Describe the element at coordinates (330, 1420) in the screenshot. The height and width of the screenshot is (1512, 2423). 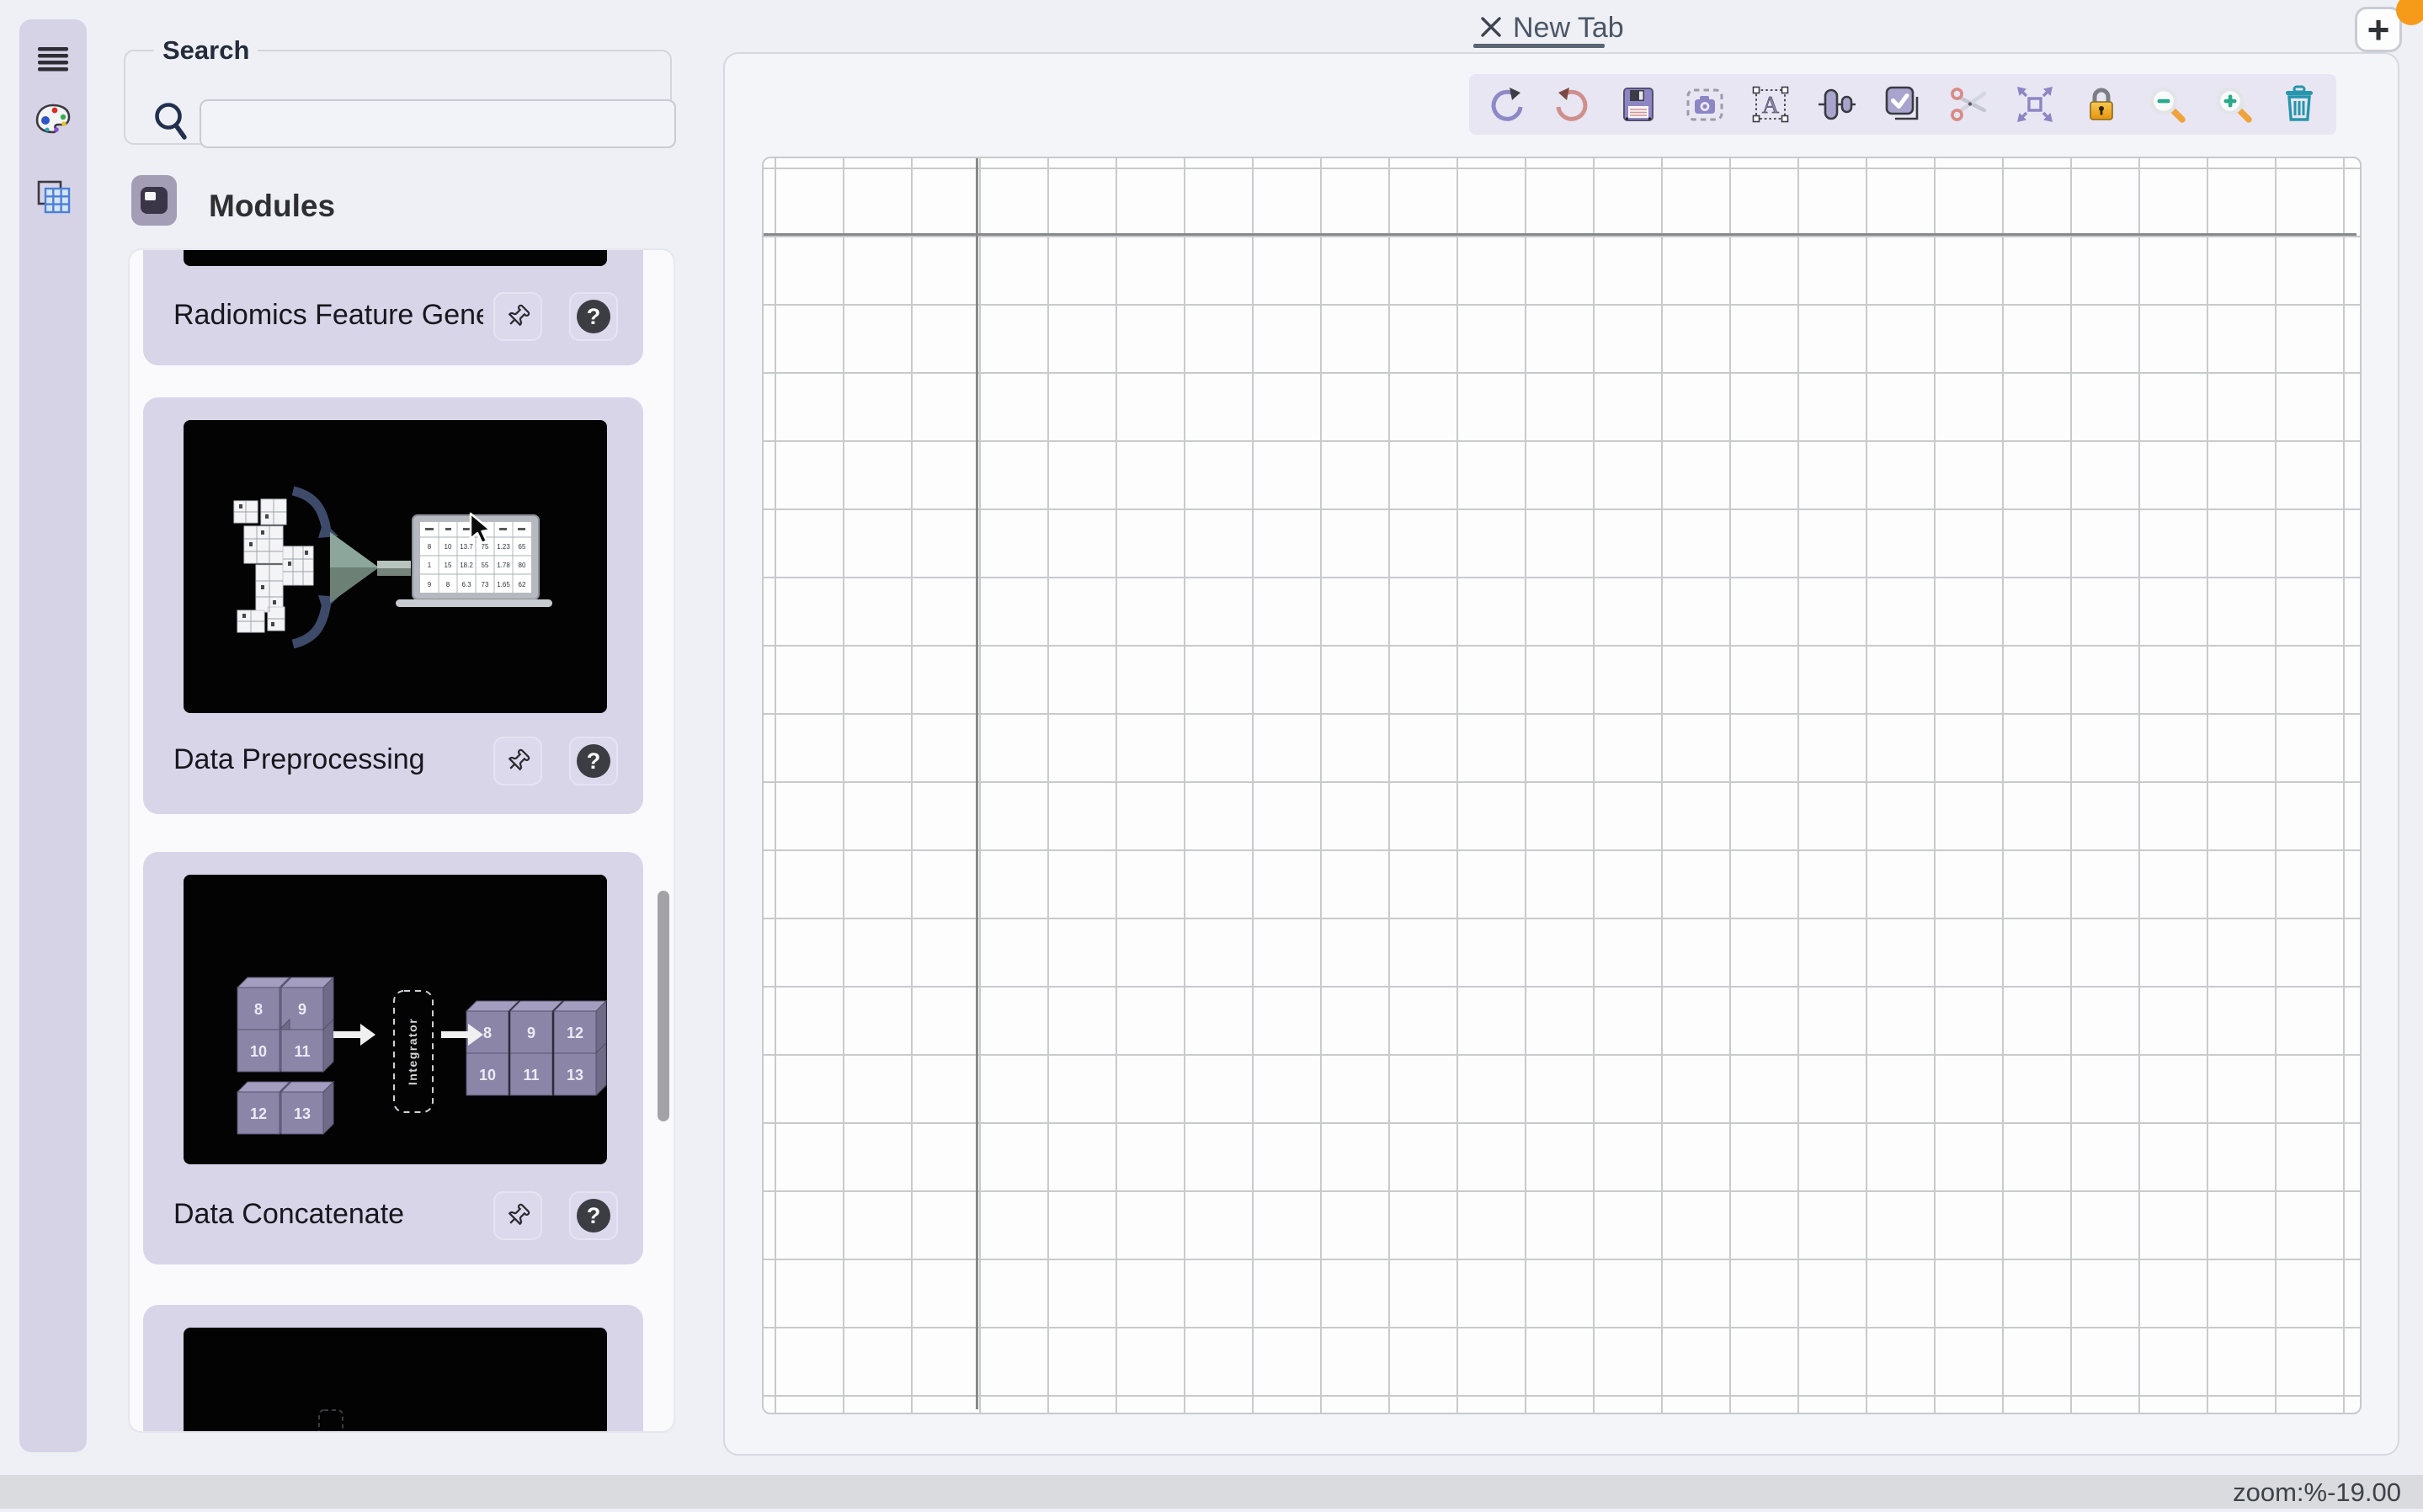
I see `partial-illustration` at that location.